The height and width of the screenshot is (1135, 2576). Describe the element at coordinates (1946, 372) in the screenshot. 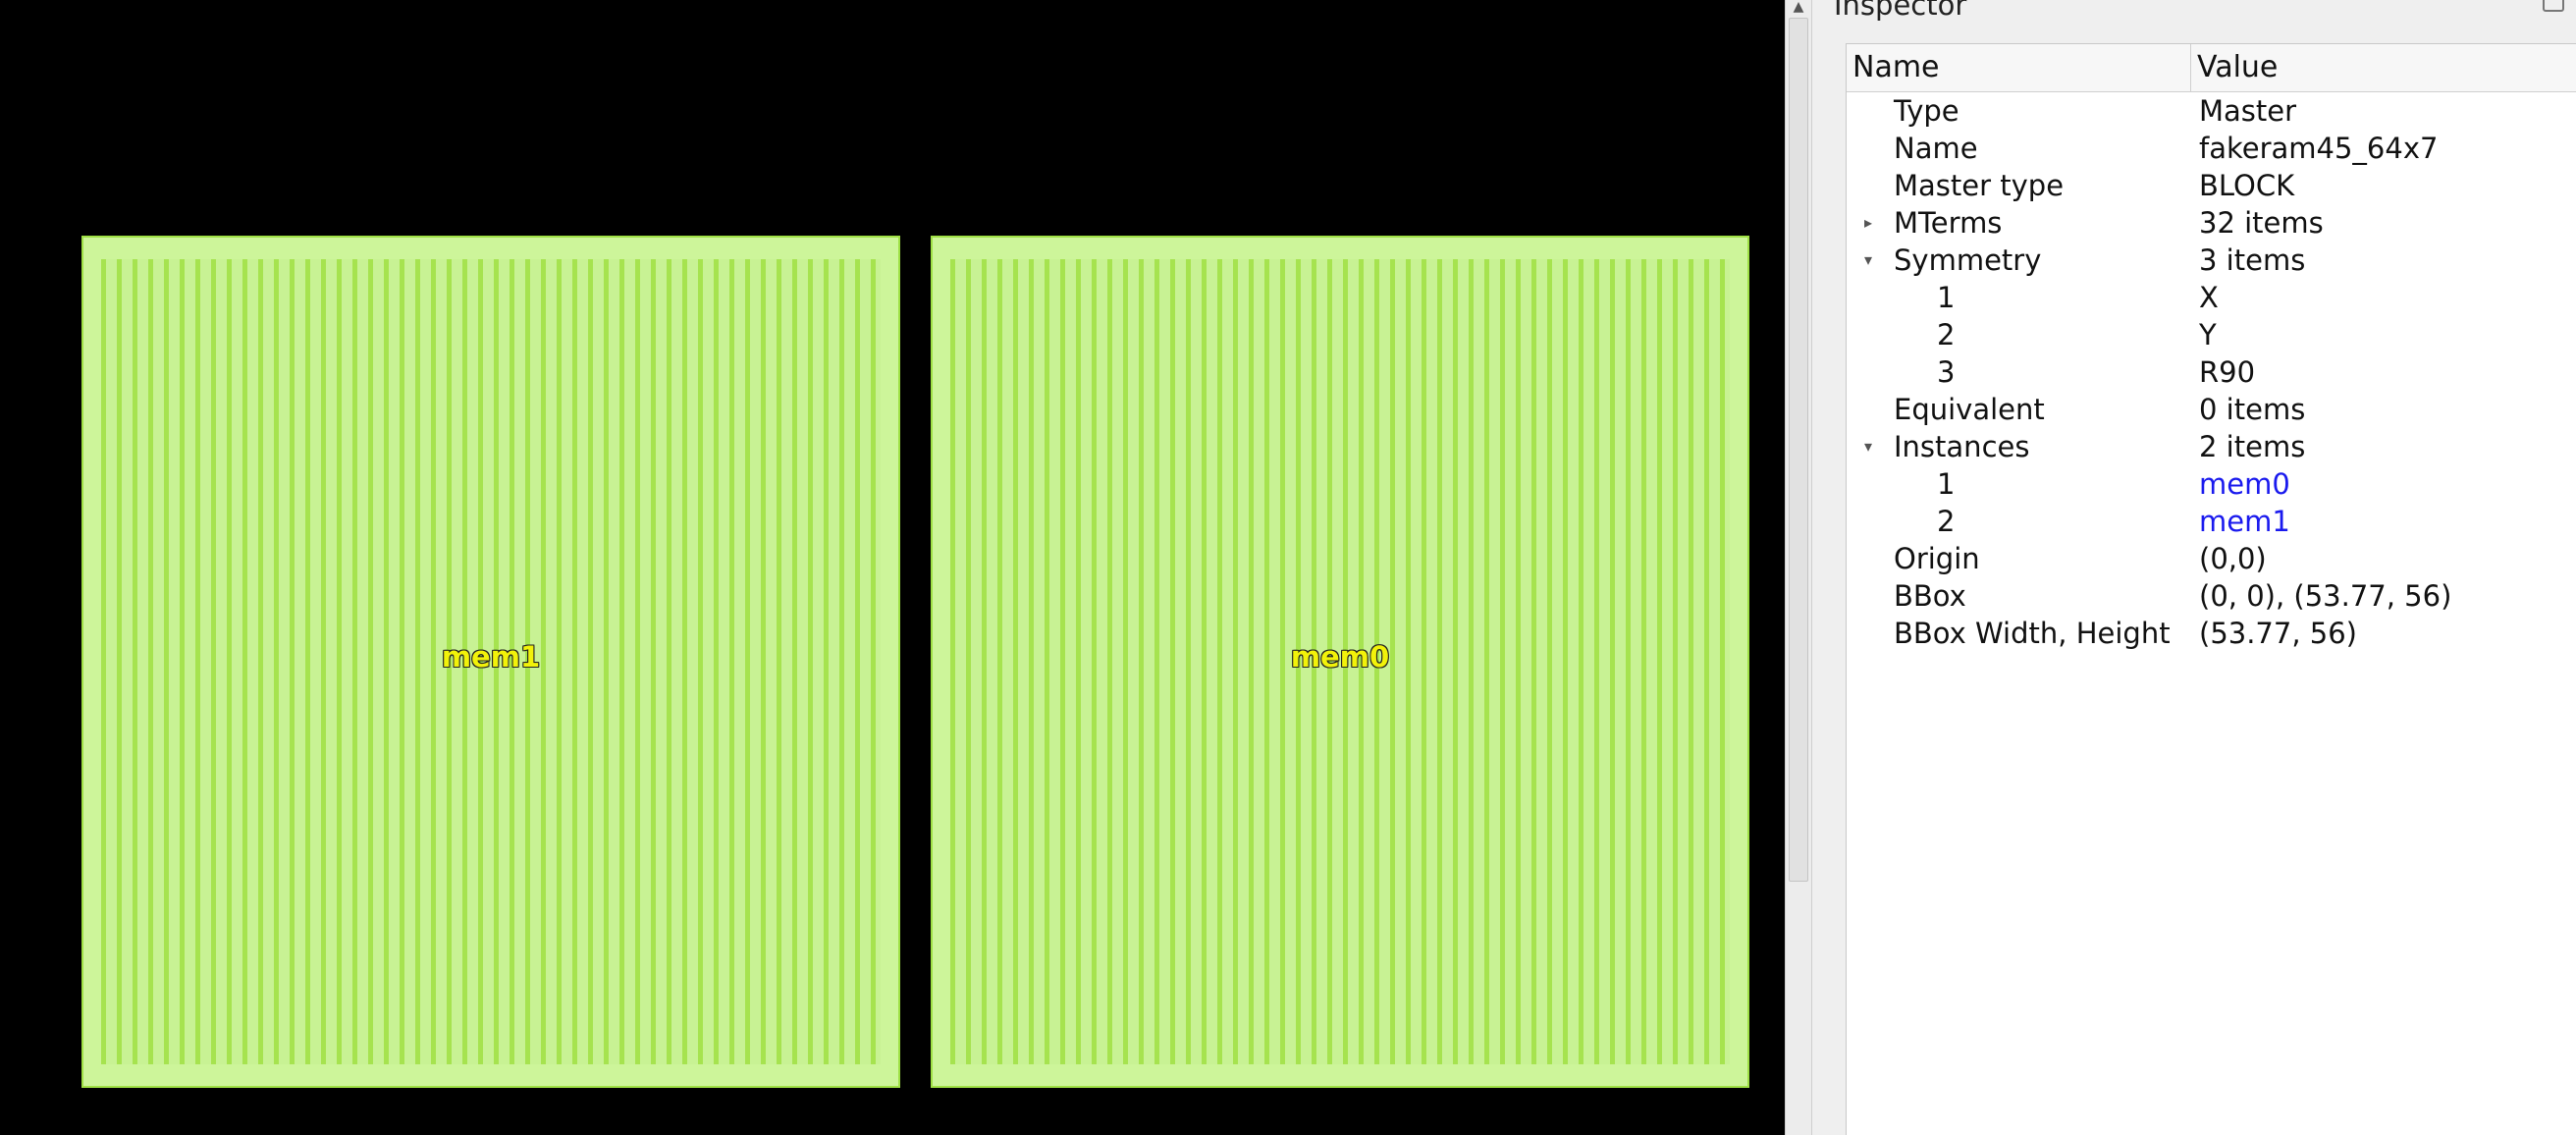

I see `row-name: 3` at that location.